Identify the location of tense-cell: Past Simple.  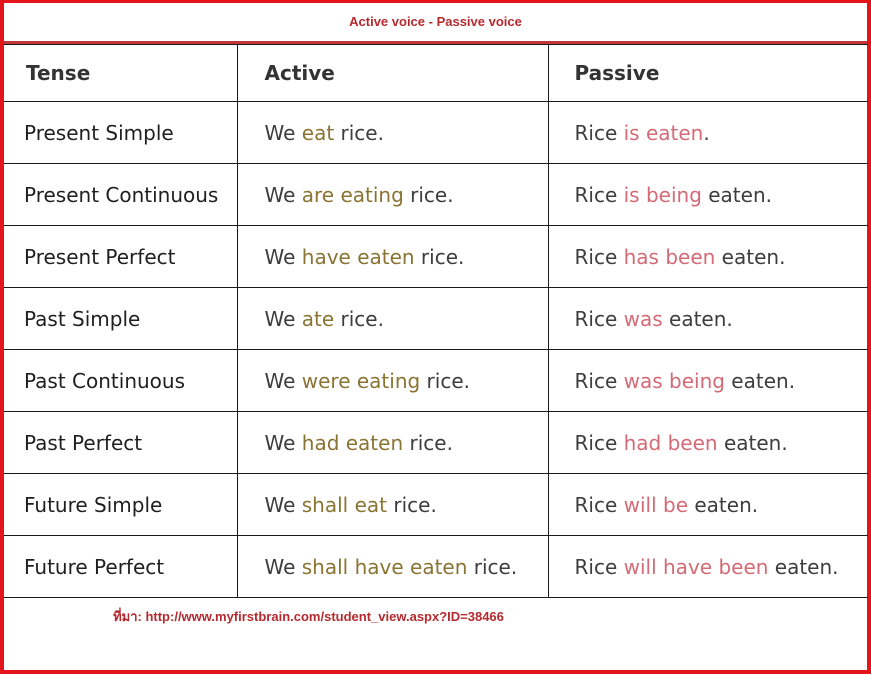
(121, 318).